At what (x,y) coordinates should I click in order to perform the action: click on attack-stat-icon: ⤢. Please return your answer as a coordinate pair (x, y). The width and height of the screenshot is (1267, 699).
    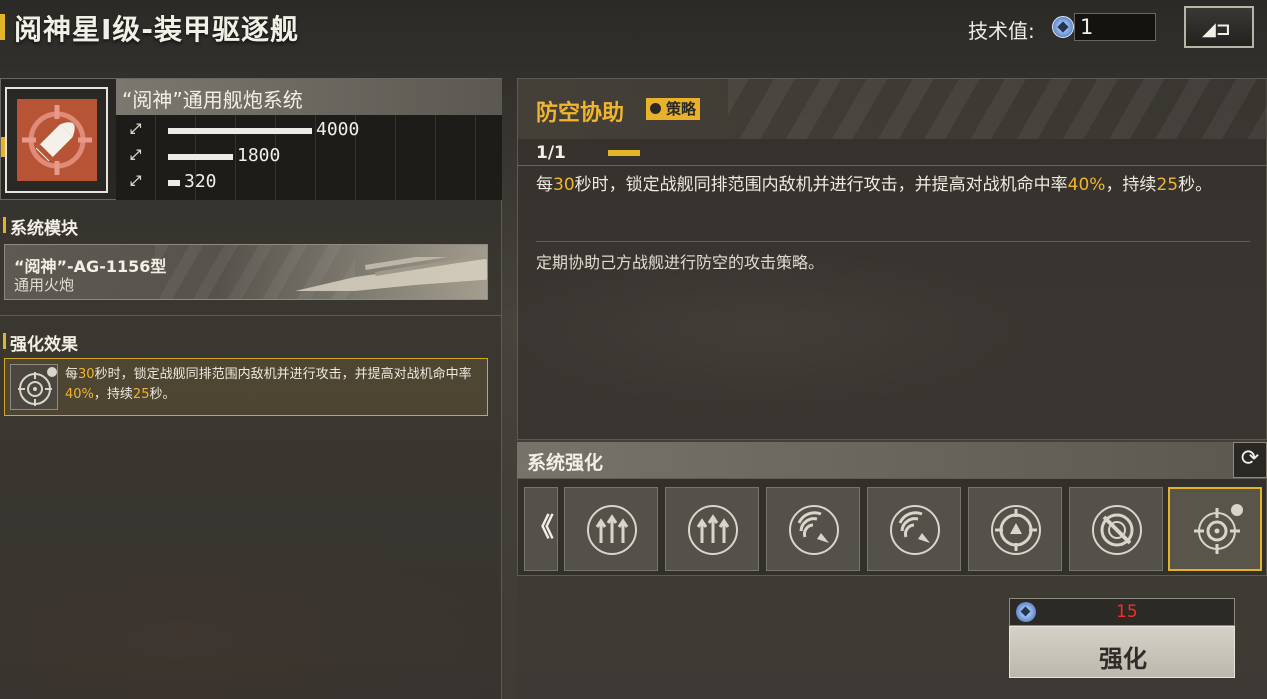
    Looking at the image, I should click on (136, 129).